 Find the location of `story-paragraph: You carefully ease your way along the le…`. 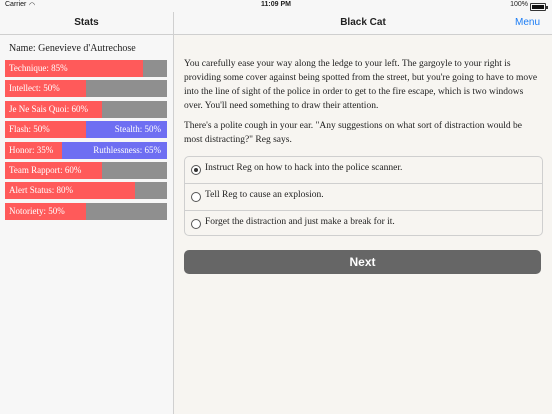

story-paragraph: You carefully ease your way along the le… is located at coordinates (361, 85).